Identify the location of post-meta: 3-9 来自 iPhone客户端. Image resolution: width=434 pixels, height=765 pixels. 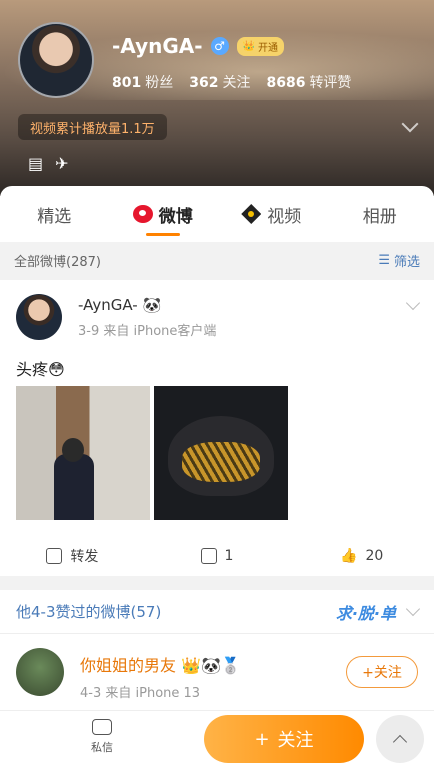
(147, 331).